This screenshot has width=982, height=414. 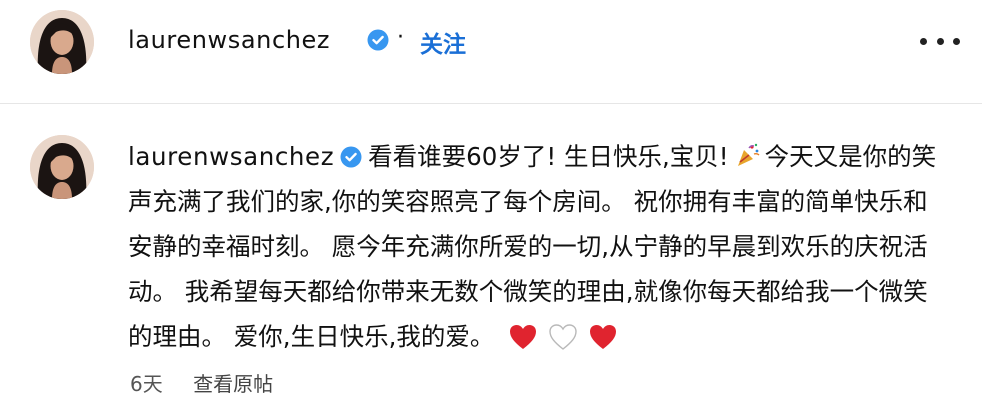 I want to click on more-options-button, so click(x=940, y=41).